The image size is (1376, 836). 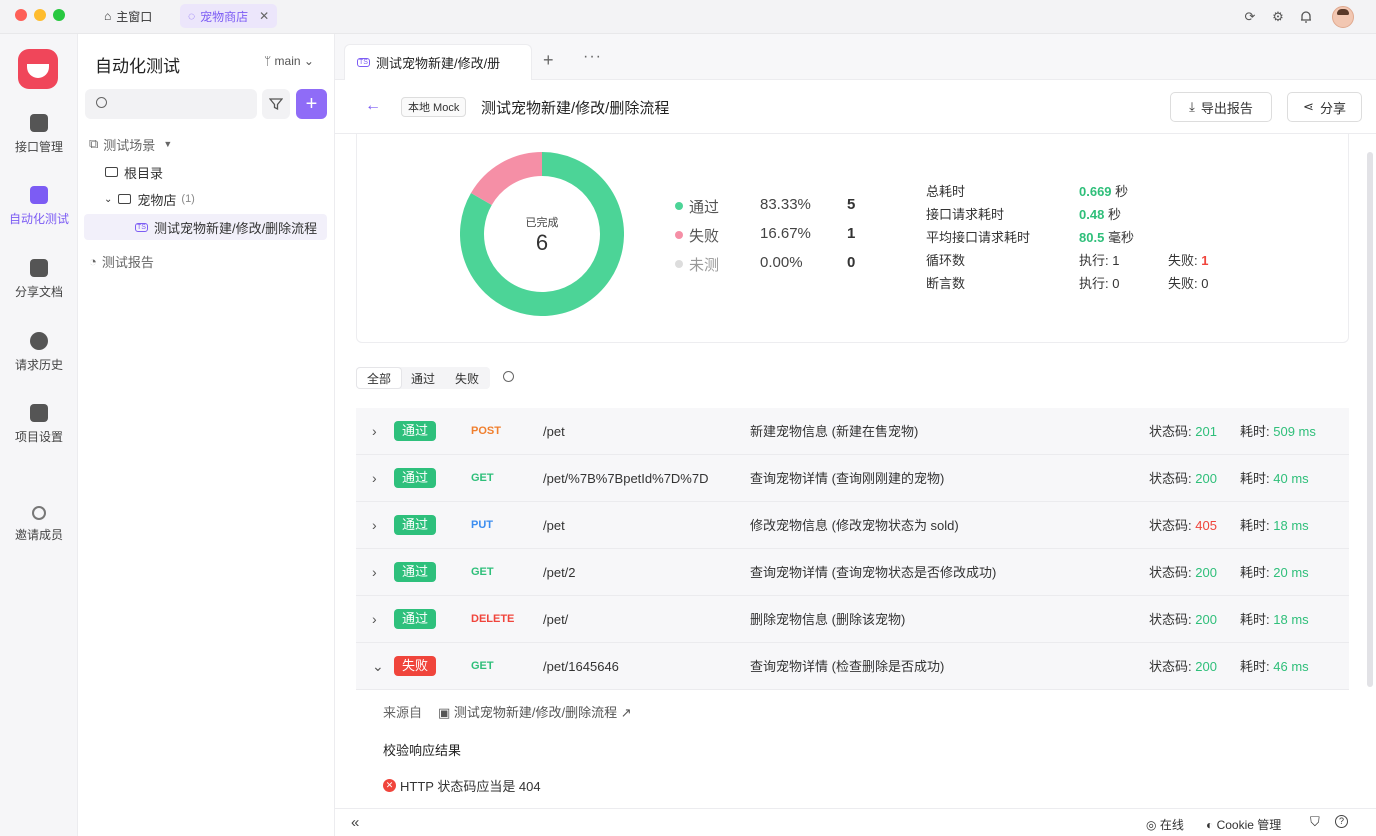 What do you see at coordinates (554, 431) in the screenshot?
I see `request-path: /pet` at bounding box center [554, 431].